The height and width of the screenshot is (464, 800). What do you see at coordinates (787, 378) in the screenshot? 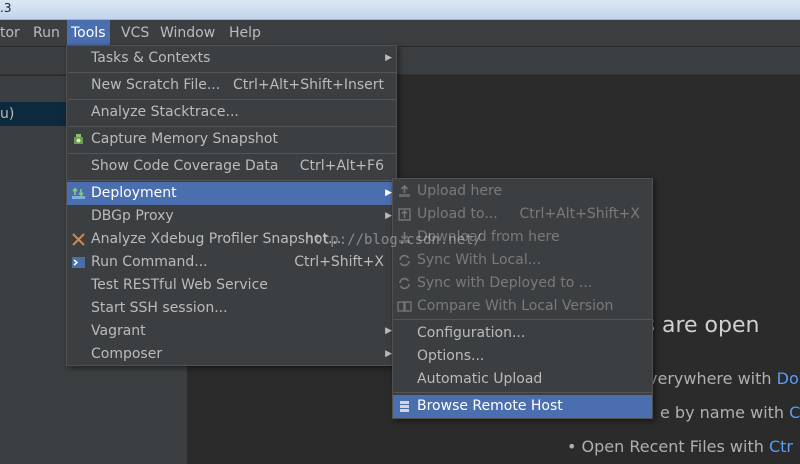
I see `hint-shortcut: Do` at bounding box center [787, 378].